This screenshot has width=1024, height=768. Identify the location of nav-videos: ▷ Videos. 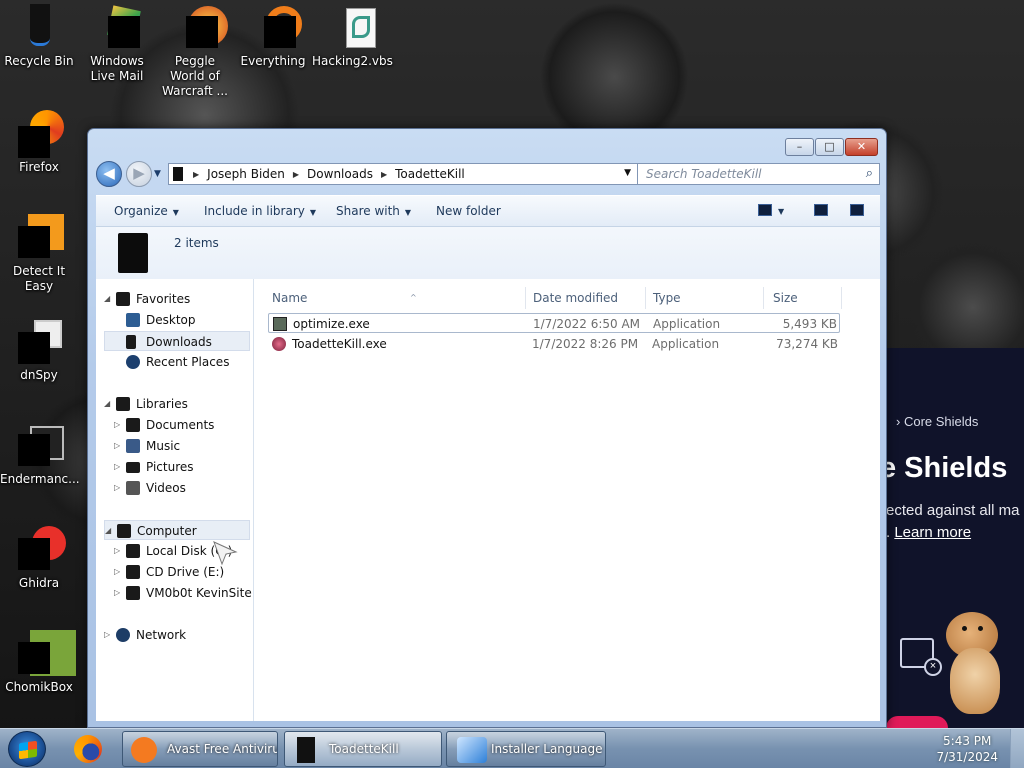
(177, 488).